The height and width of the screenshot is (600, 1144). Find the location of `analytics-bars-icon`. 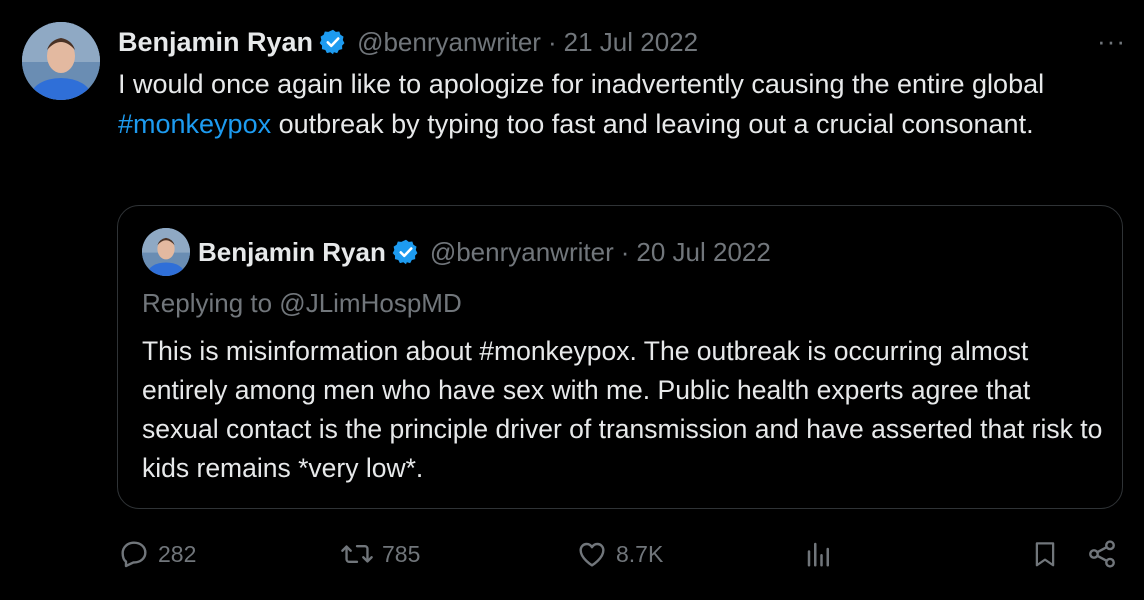

analytics-bars-icon is located at coordinates (818, 554).